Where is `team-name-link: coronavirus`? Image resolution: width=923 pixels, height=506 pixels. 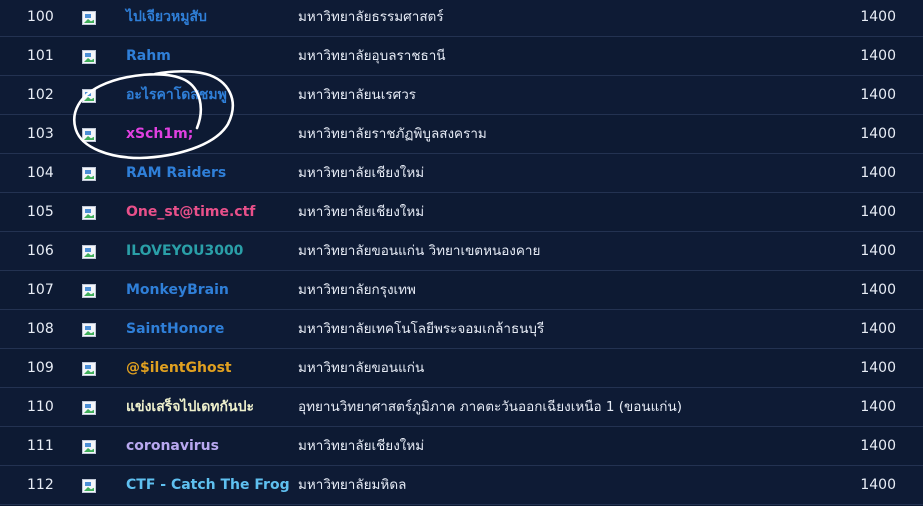
team-name-link: coronavirus is located at coordinates (172, 446).